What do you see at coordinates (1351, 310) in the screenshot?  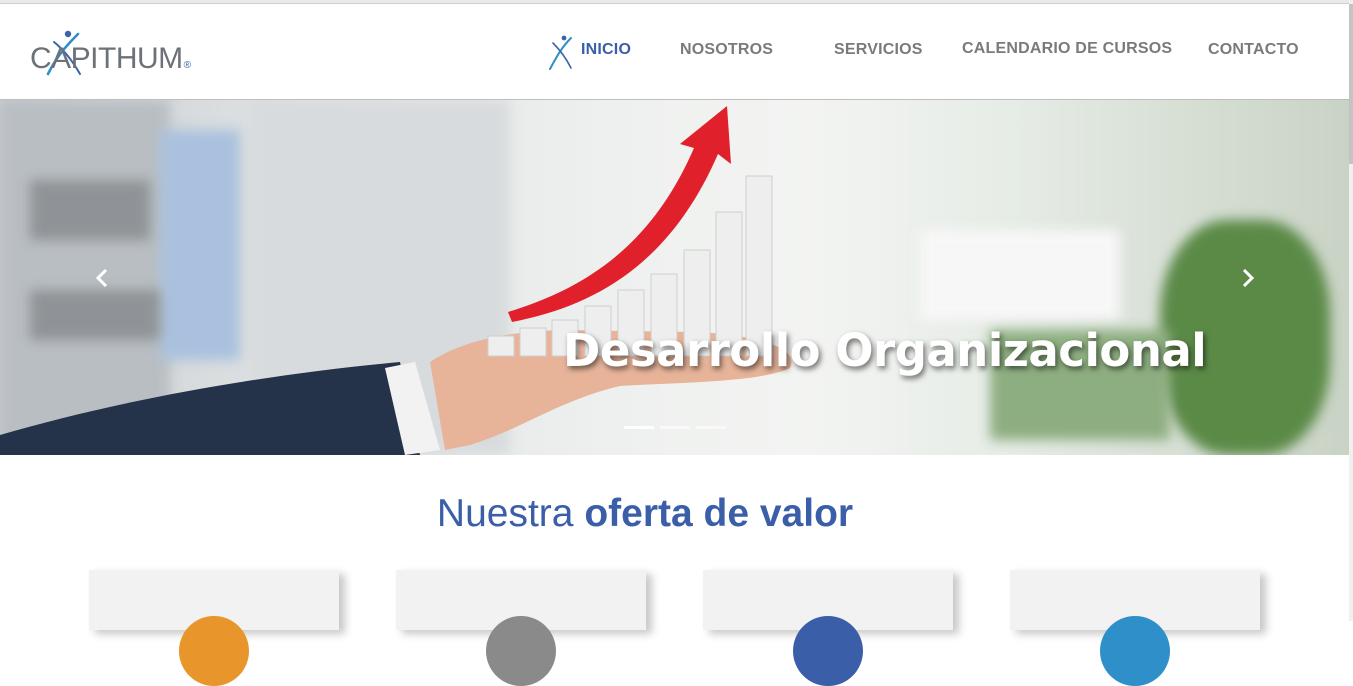 I see `scrollbar` at bounding box center [1351, 310].